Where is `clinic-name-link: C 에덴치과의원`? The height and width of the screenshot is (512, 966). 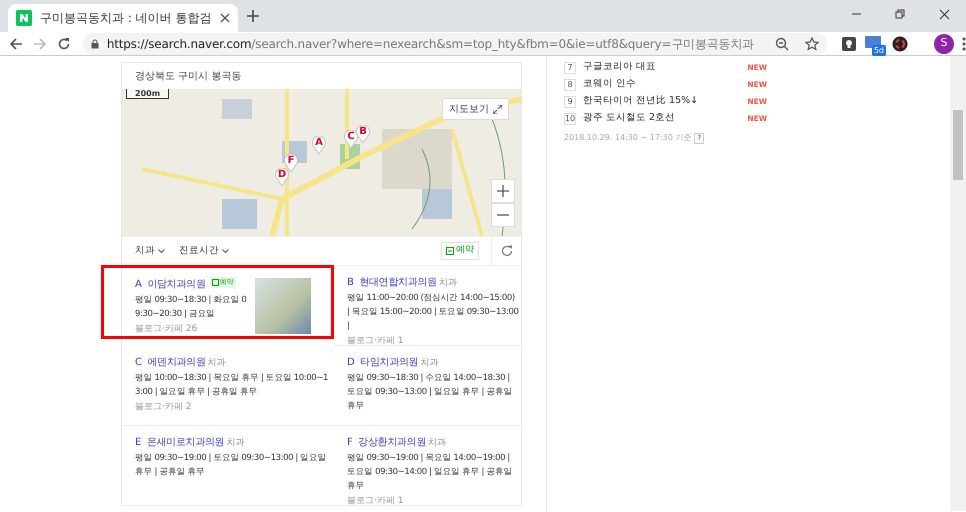 clinic-name-link: C 에덴치과의원 is located at coordinates (170, 362).